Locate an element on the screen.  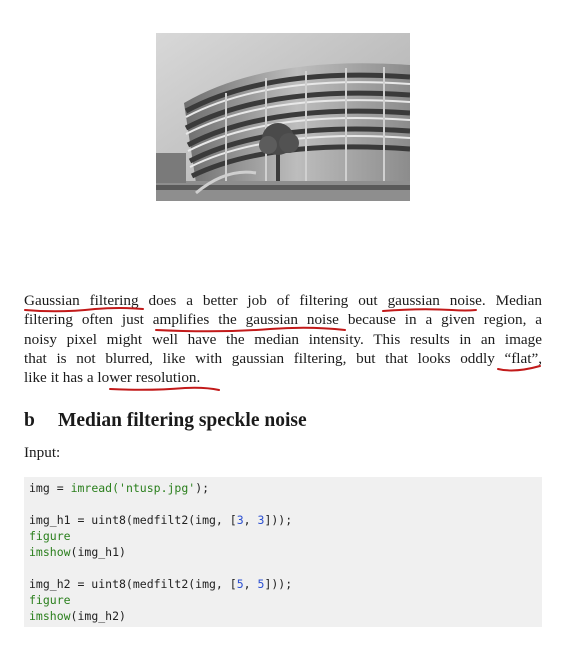
paragraph-line: like it has a lower resolution. is located at coordinates (112, 378).